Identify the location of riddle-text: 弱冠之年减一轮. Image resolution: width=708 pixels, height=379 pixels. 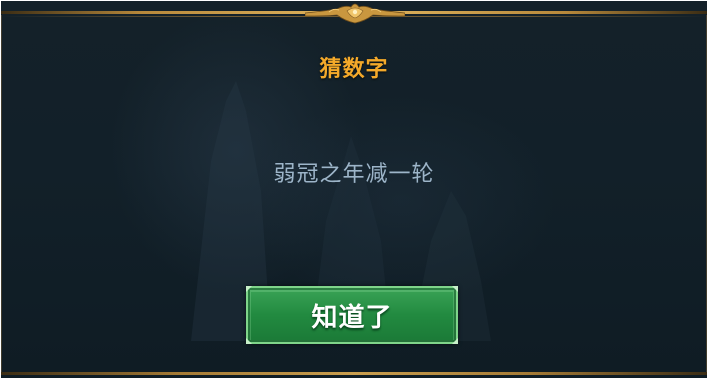
(354, 174).